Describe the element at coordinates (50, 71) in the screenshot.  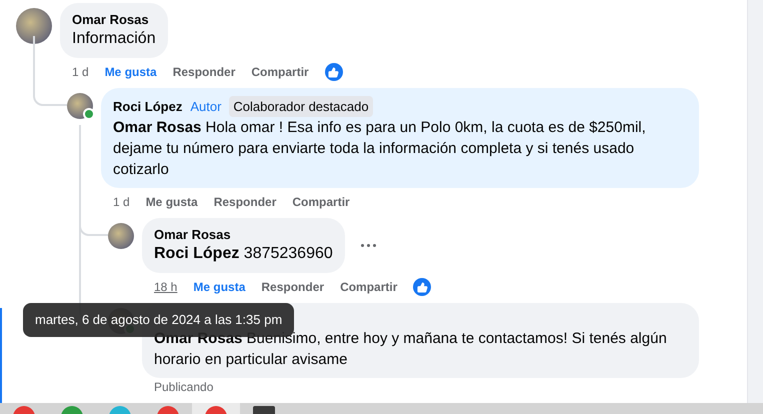
I see `thread-line` at that location.